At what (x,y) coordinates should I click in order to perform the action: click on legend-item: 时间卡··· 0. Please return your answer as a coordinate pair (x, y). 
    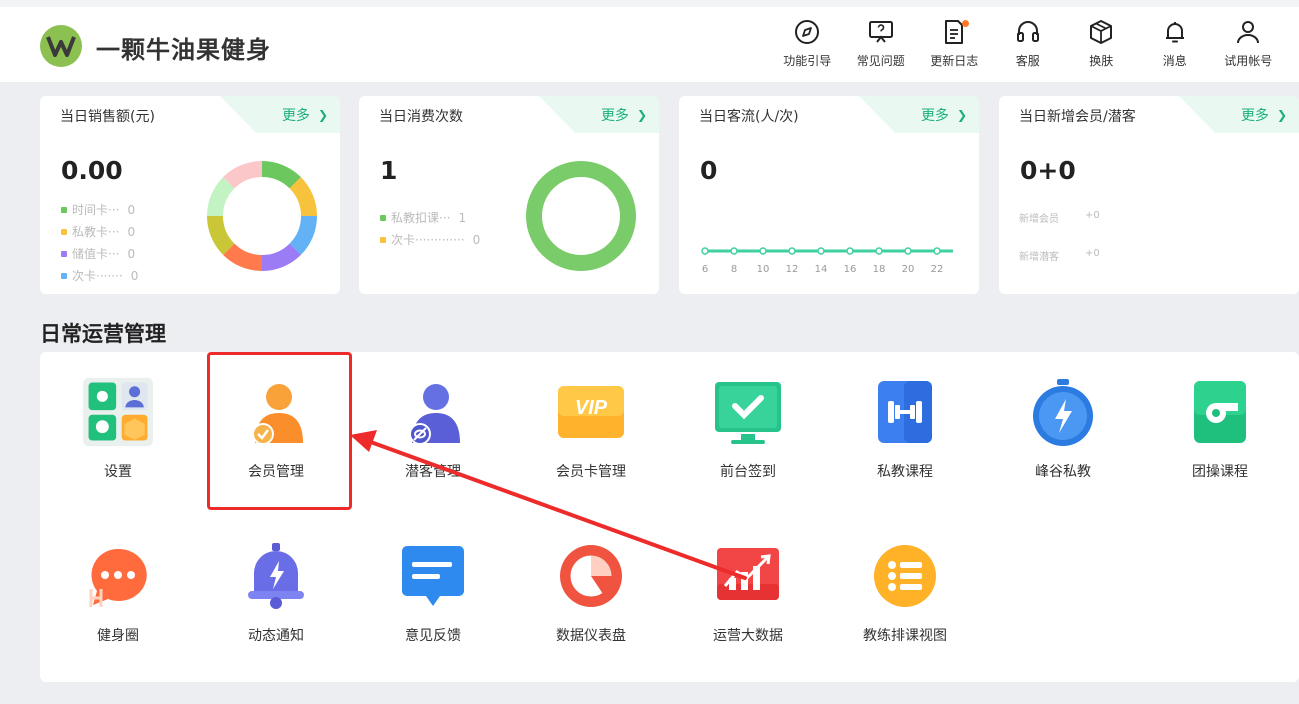
    Looking at the image, I should click on (98, 209).